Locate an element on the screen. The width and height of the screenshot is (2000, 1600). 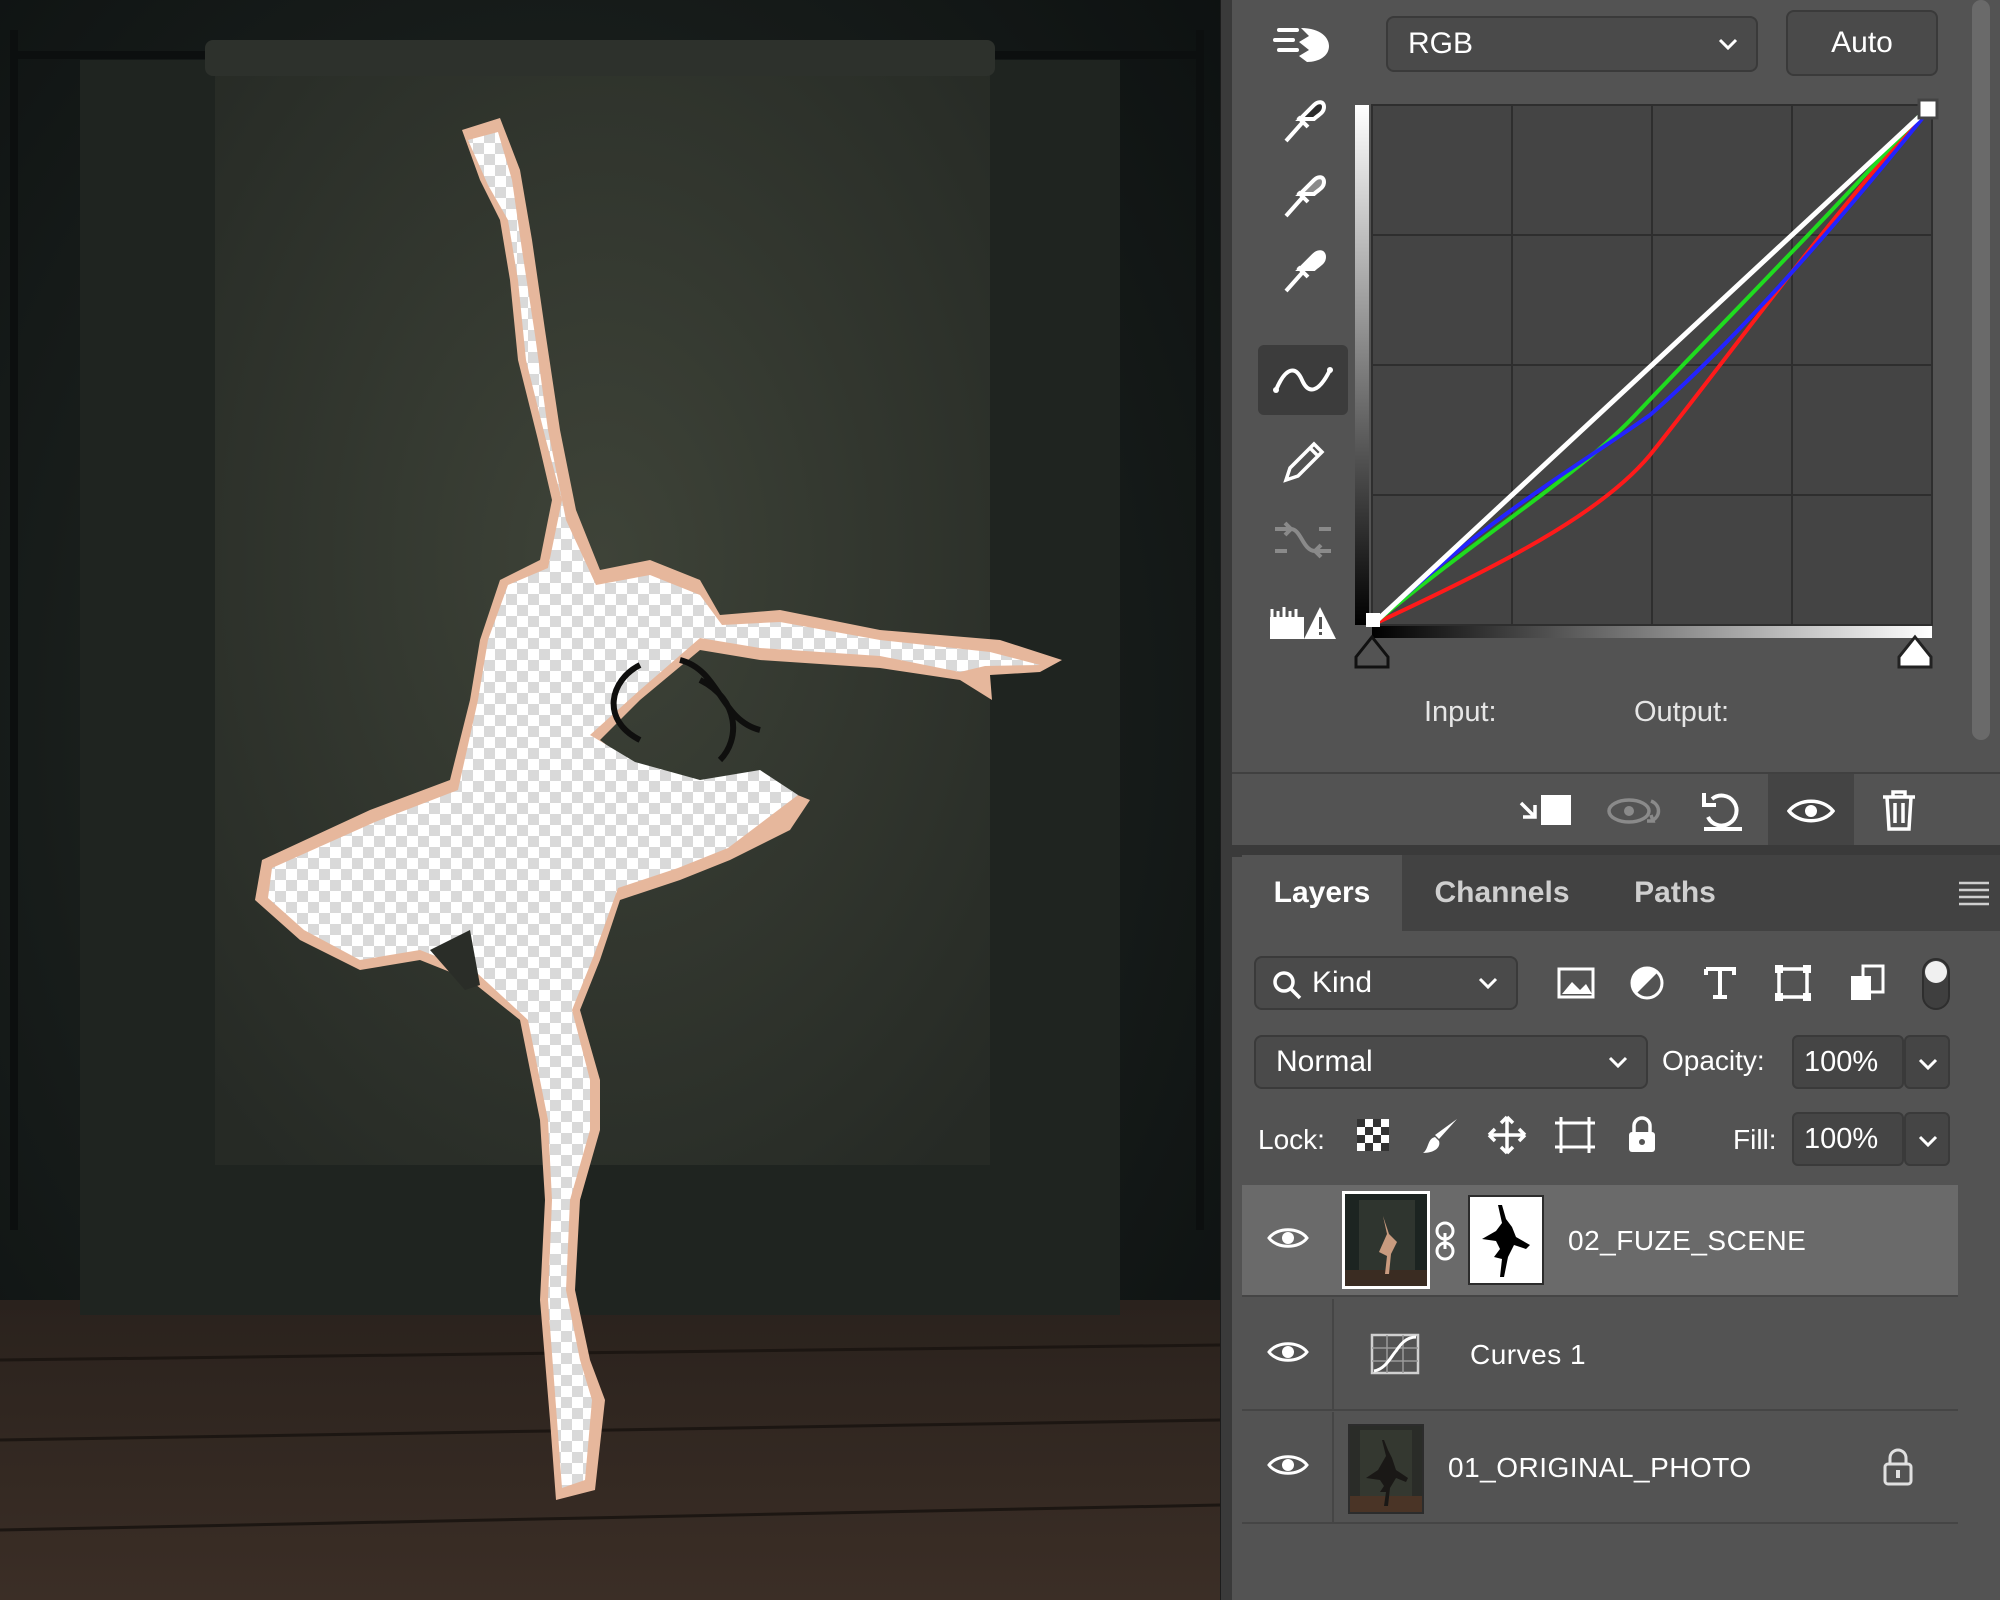
filter-type-icon is located at coordinates (1720, 983).